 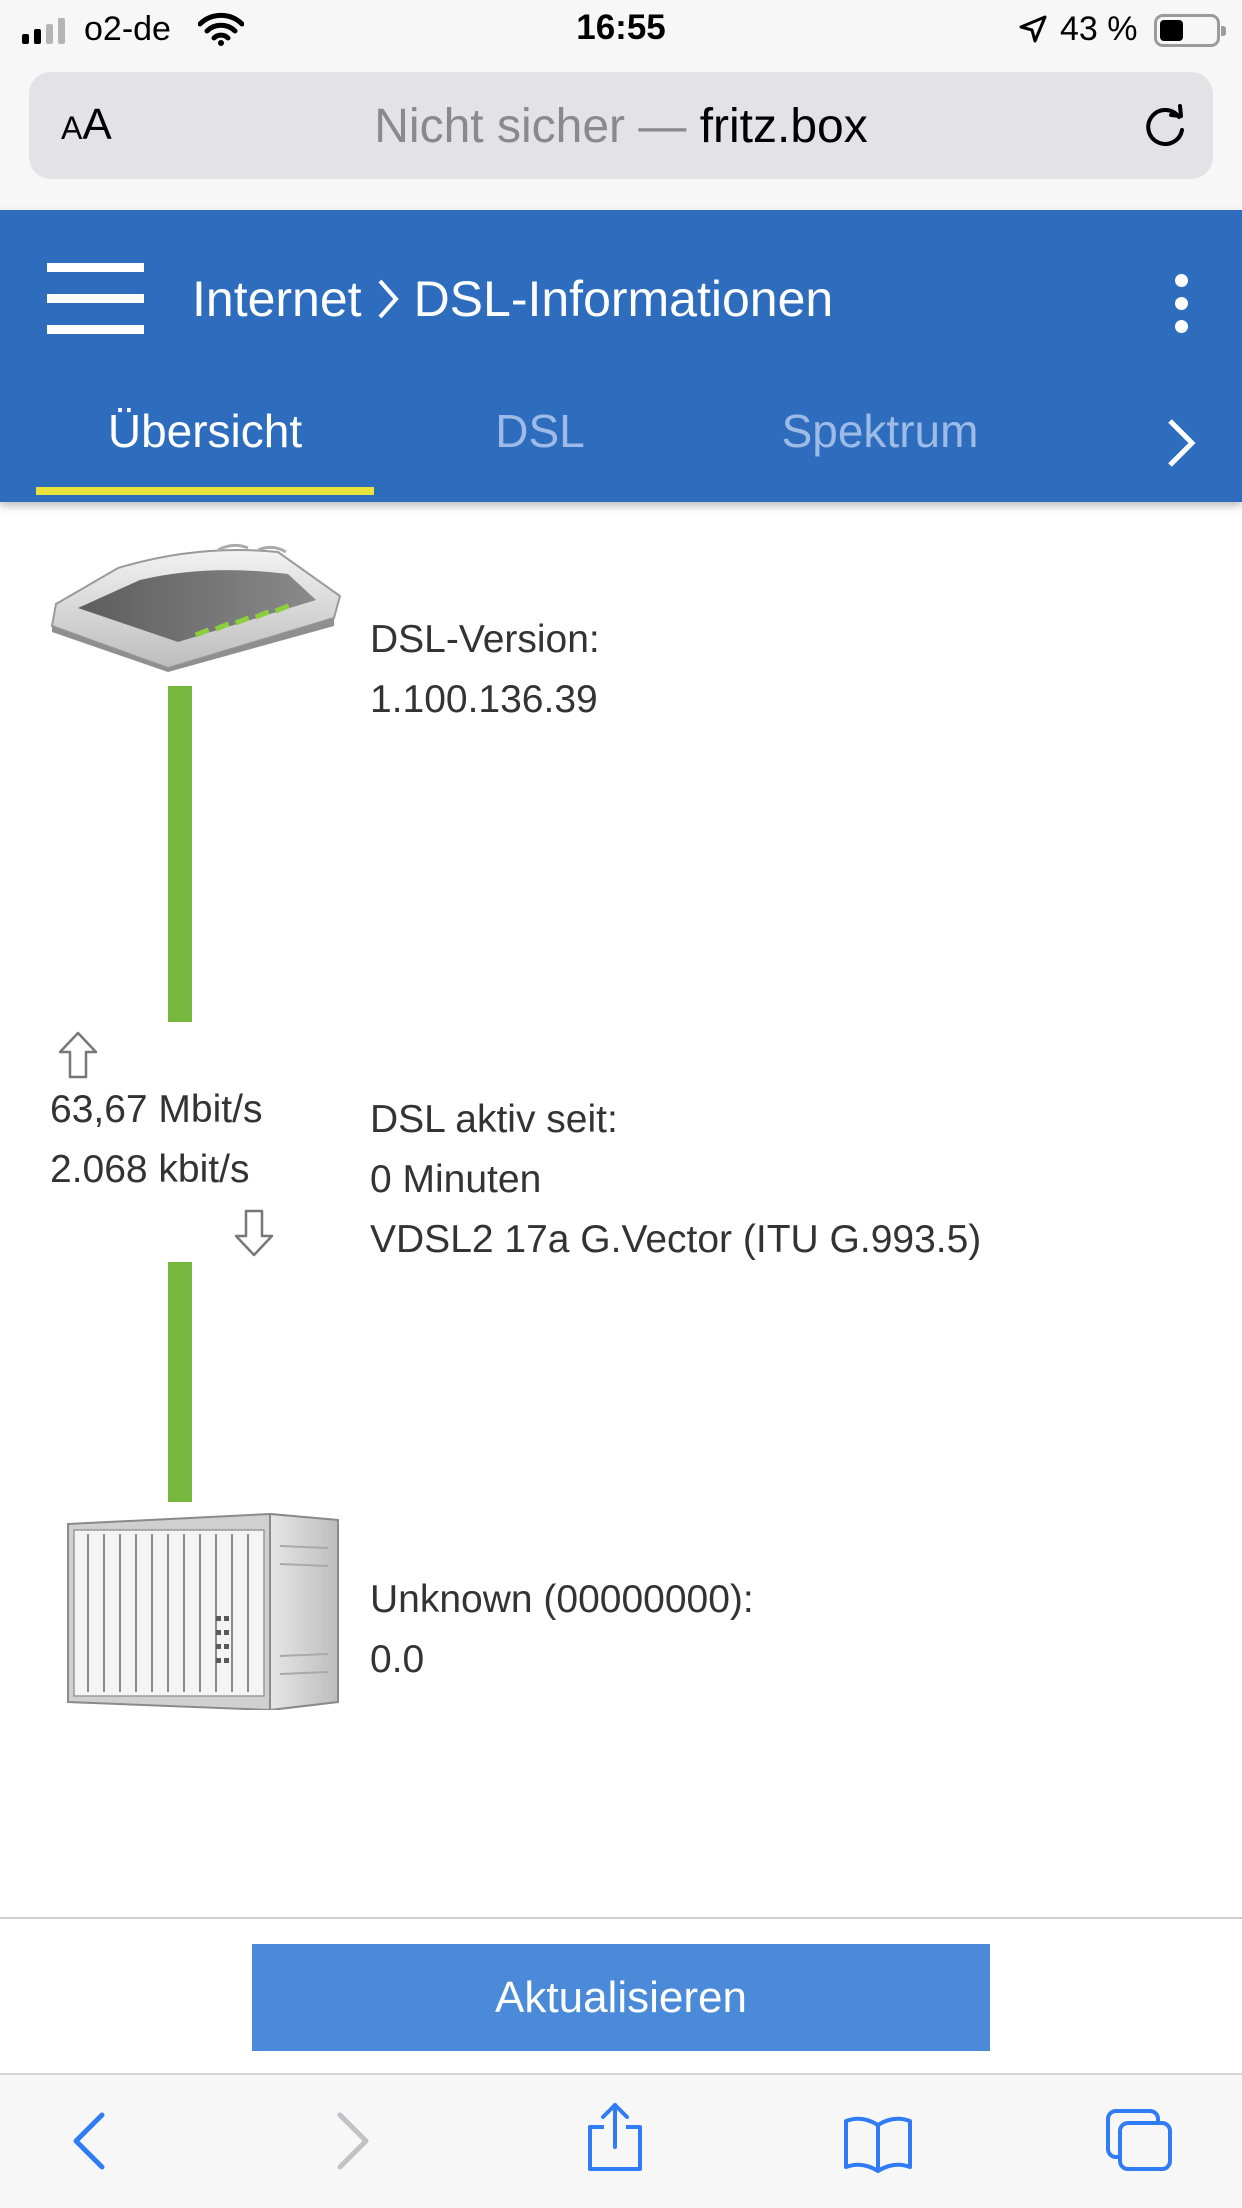 I want to click on status-bar: o2-de 16:55 43 %, so click(x=621, y=32).